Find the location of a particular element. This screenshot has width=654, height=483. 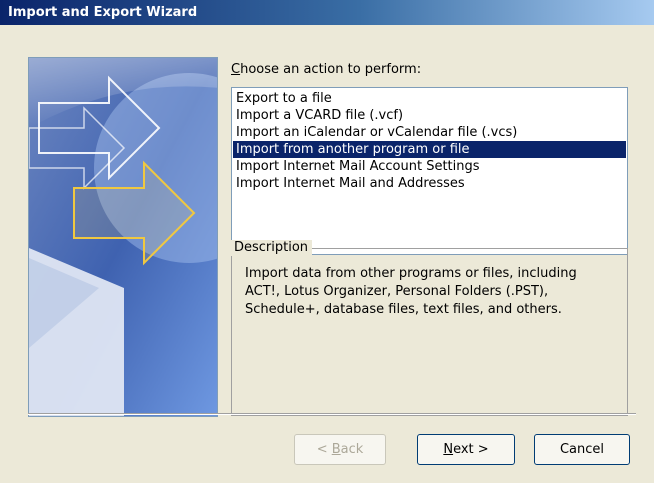

action-list-item: Import Internet Mail and Addresses is located at coordinates (429, 183).